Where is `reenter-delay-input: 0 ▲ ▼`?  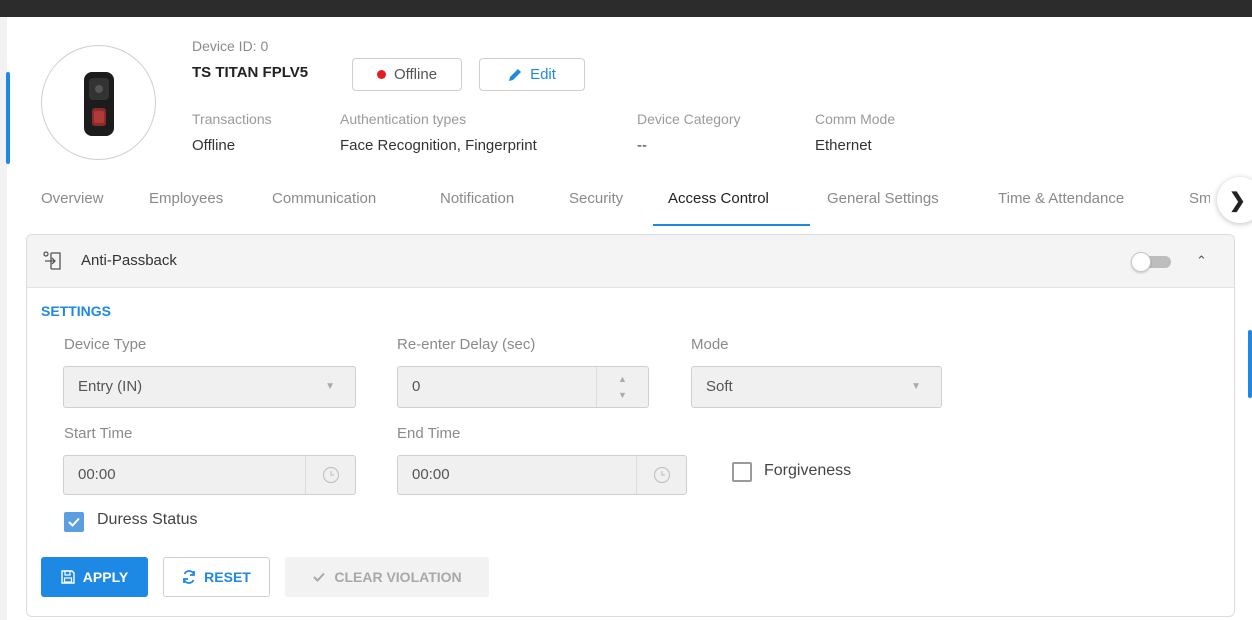
reenter-delay-input: 0 ▲ ▼ is located at coordinates (523, 387).